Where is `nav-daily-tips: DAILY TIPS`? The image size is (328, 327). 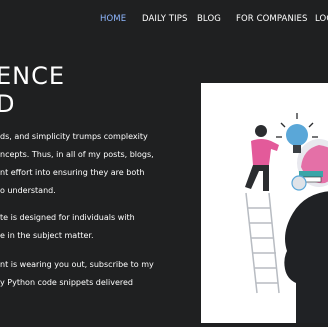 nav-daily-tips: DAILY TIPS is located at coordinates (164, 19).